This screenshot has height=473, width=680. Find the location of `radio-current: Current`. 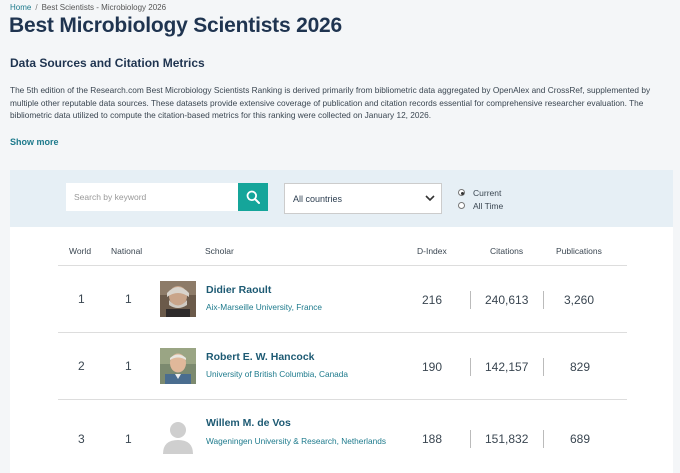

radio-current: Current is located at coordinates (480, 192).